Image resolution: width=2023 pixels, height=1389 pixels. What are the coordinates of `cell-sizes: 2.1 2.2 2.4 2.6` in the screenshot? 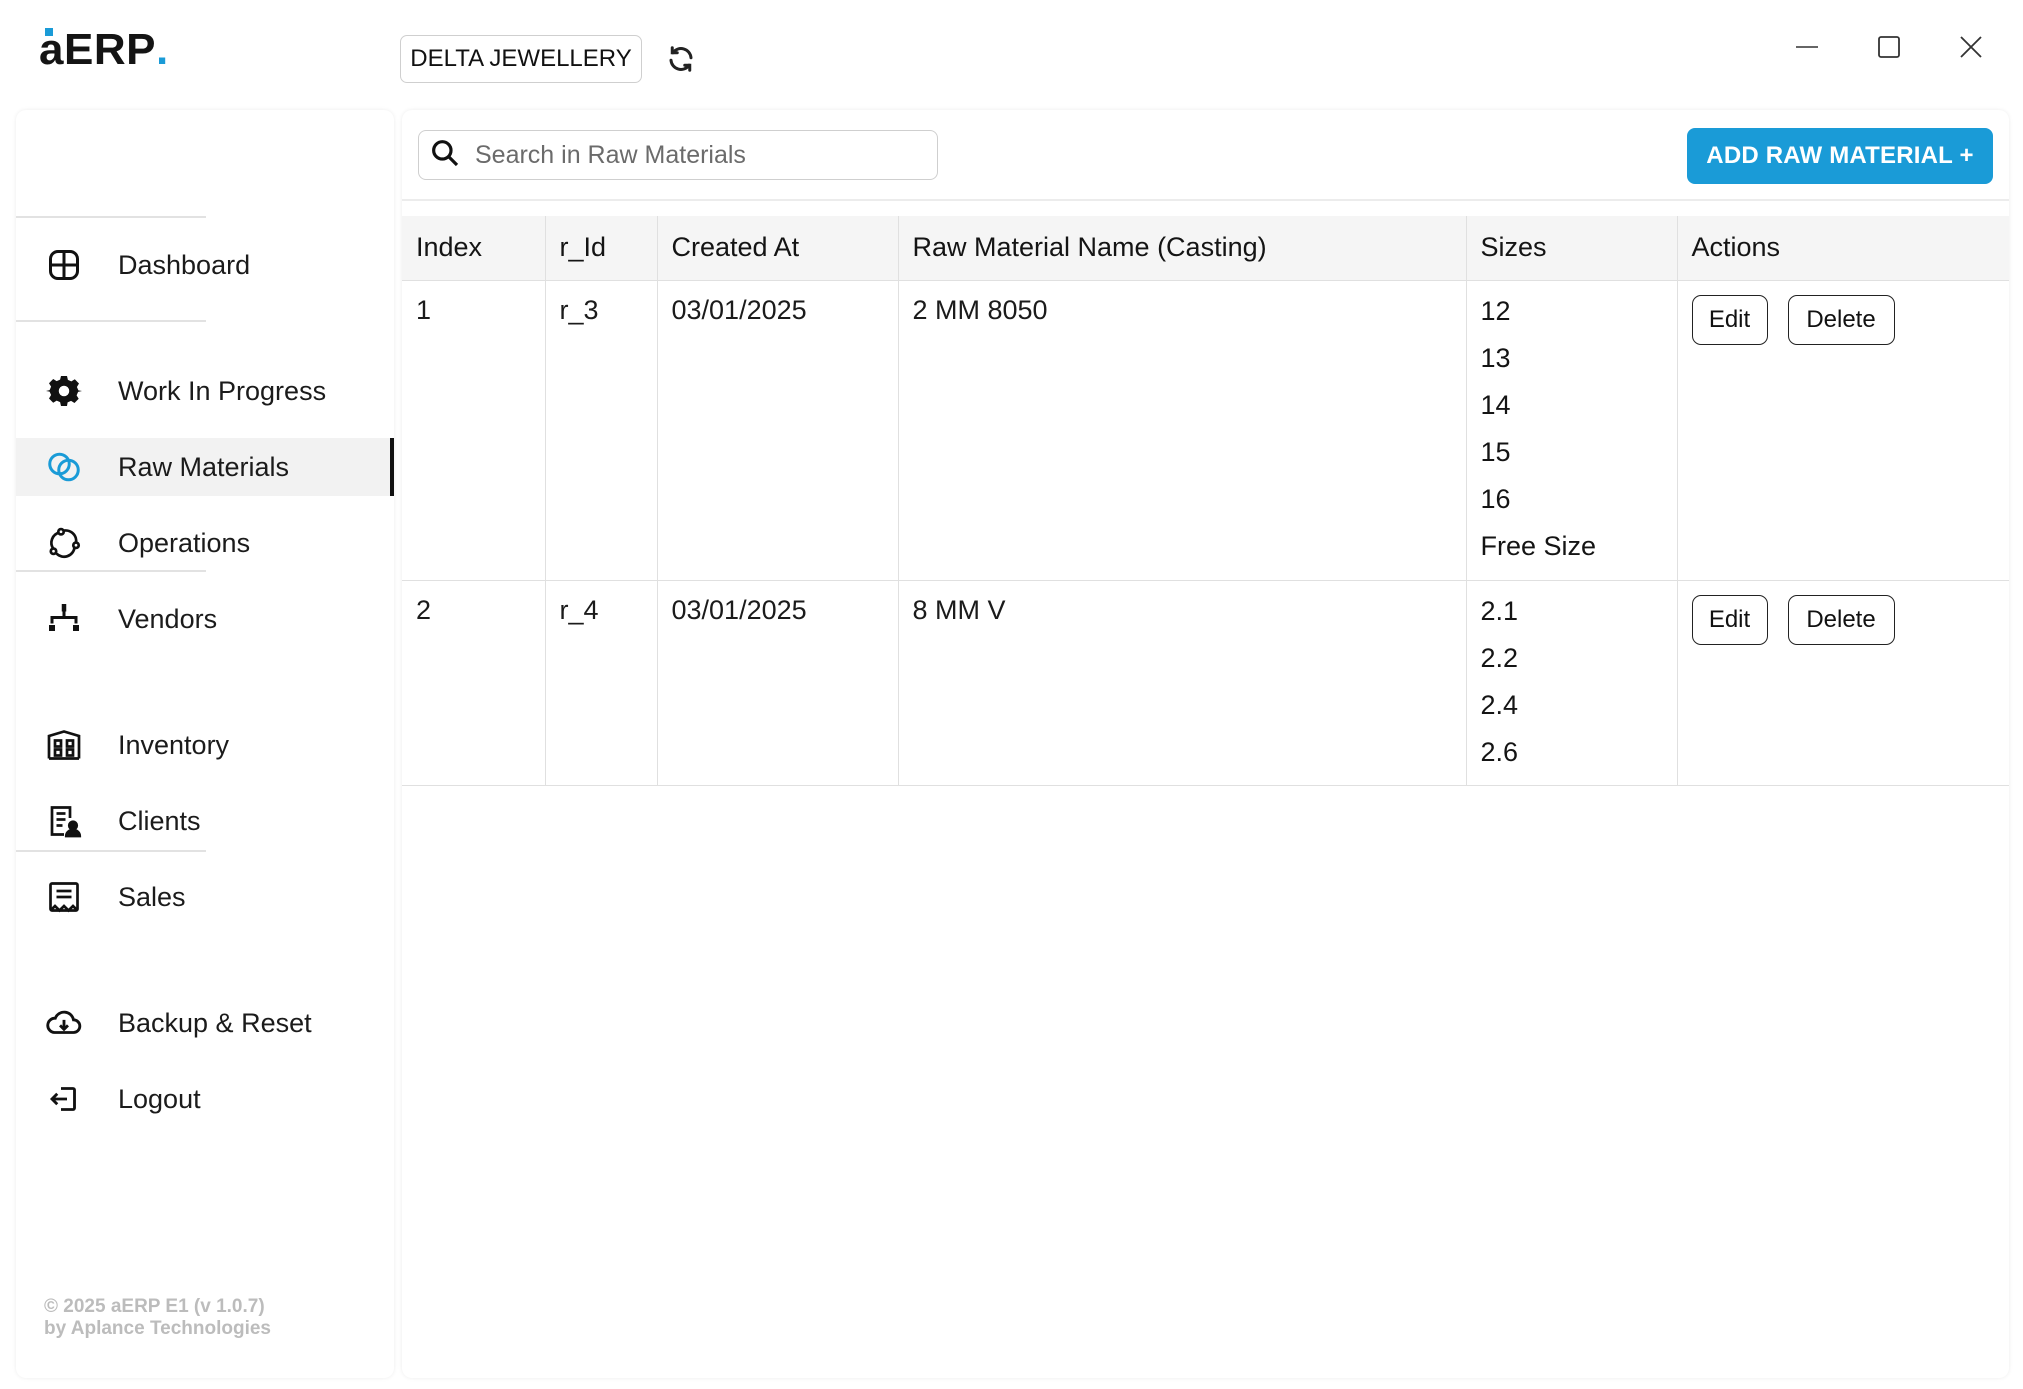 It's located at (1572, 683).